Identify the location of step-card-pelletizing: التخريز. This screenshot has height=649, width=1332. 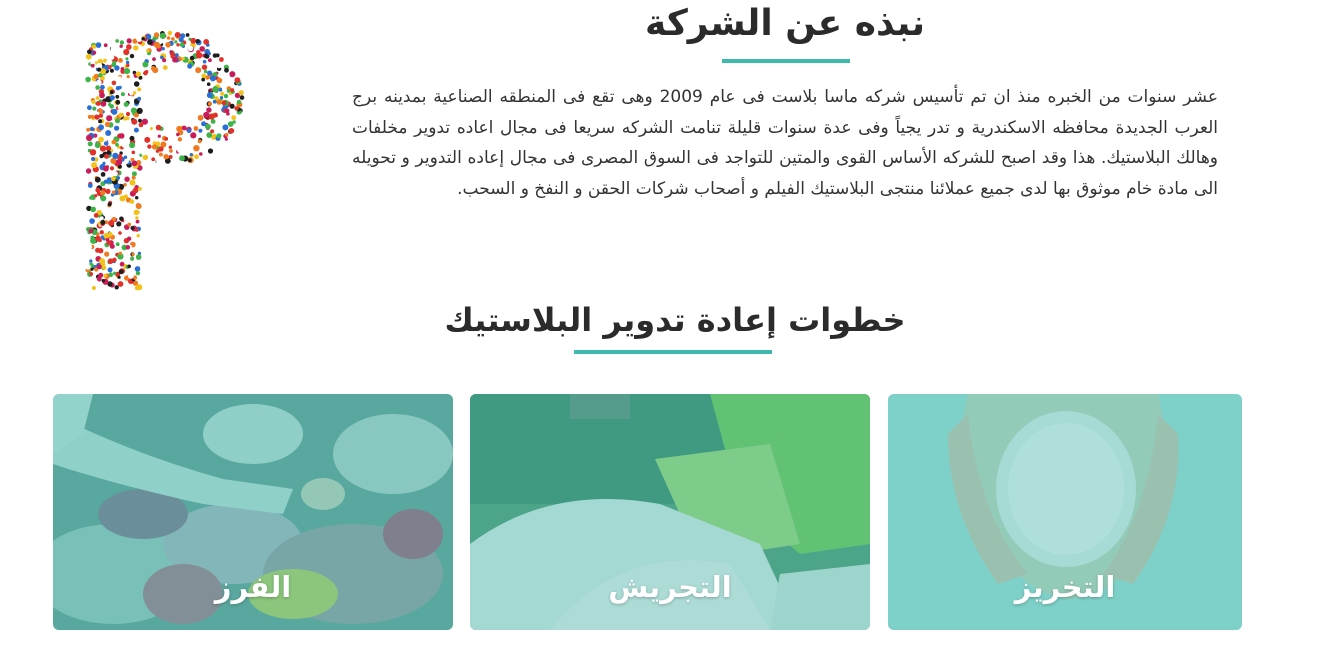
(1065, 512).